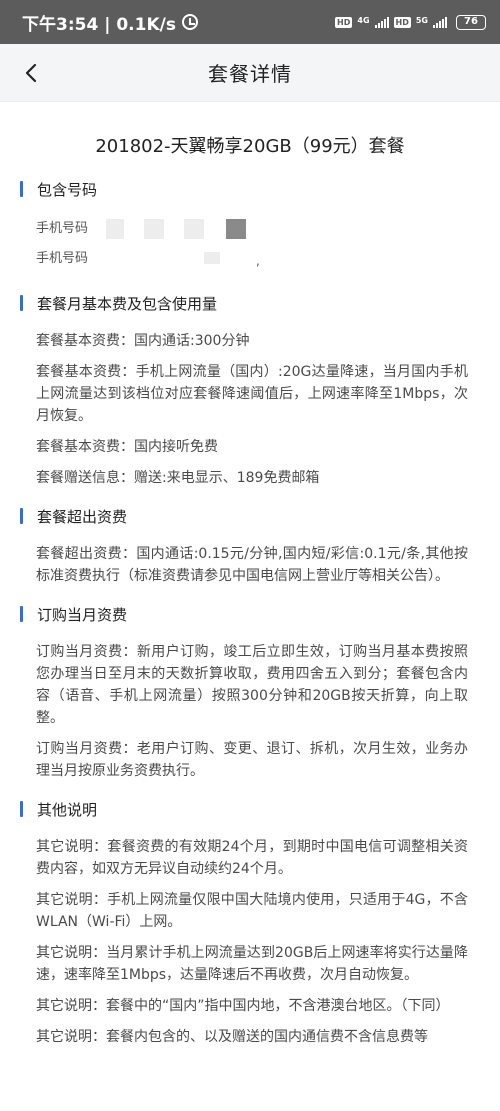 This screenshot has width=500, height=1111. Describe the element at coordinates (250, 614) in the screenshot. I see `section-header: 订购当月资费` at that location.